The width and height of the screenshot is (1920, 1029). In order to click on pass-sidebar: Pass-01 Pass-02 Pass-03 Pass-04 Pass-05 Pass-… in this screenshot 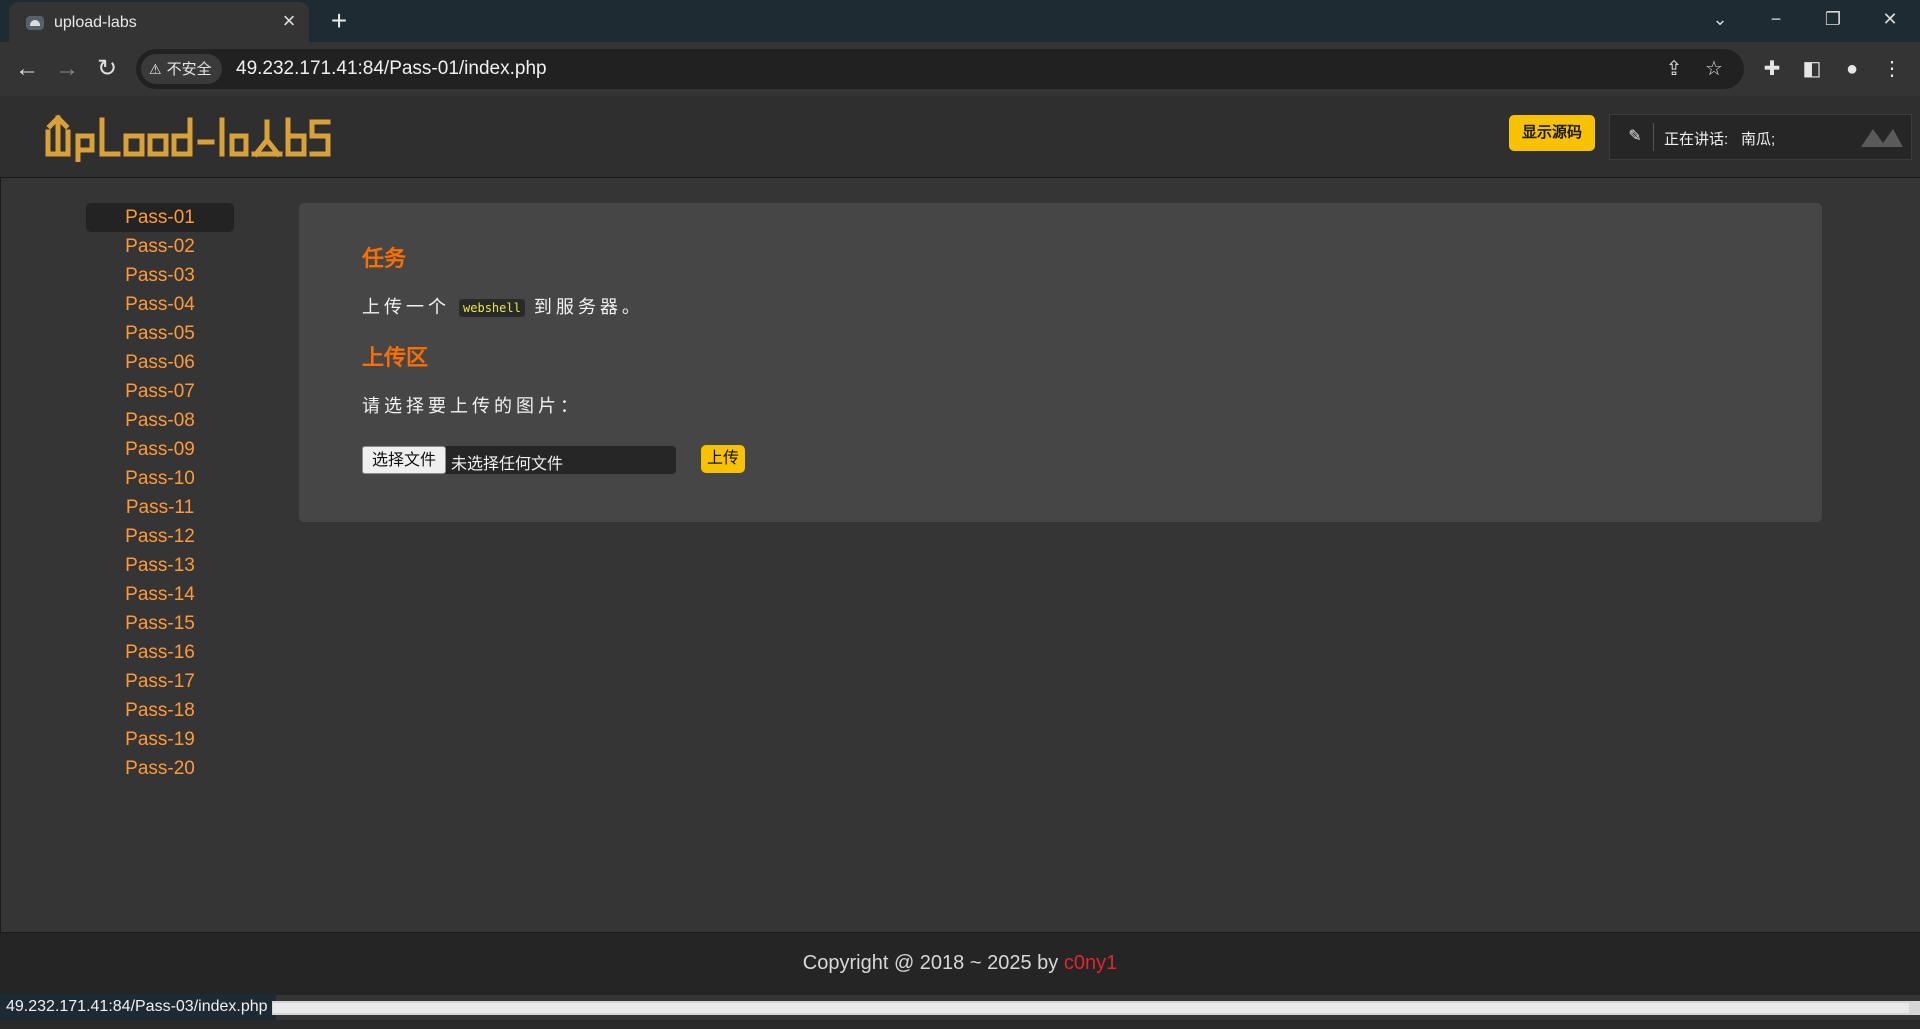, I will do `click(160, 493)`.